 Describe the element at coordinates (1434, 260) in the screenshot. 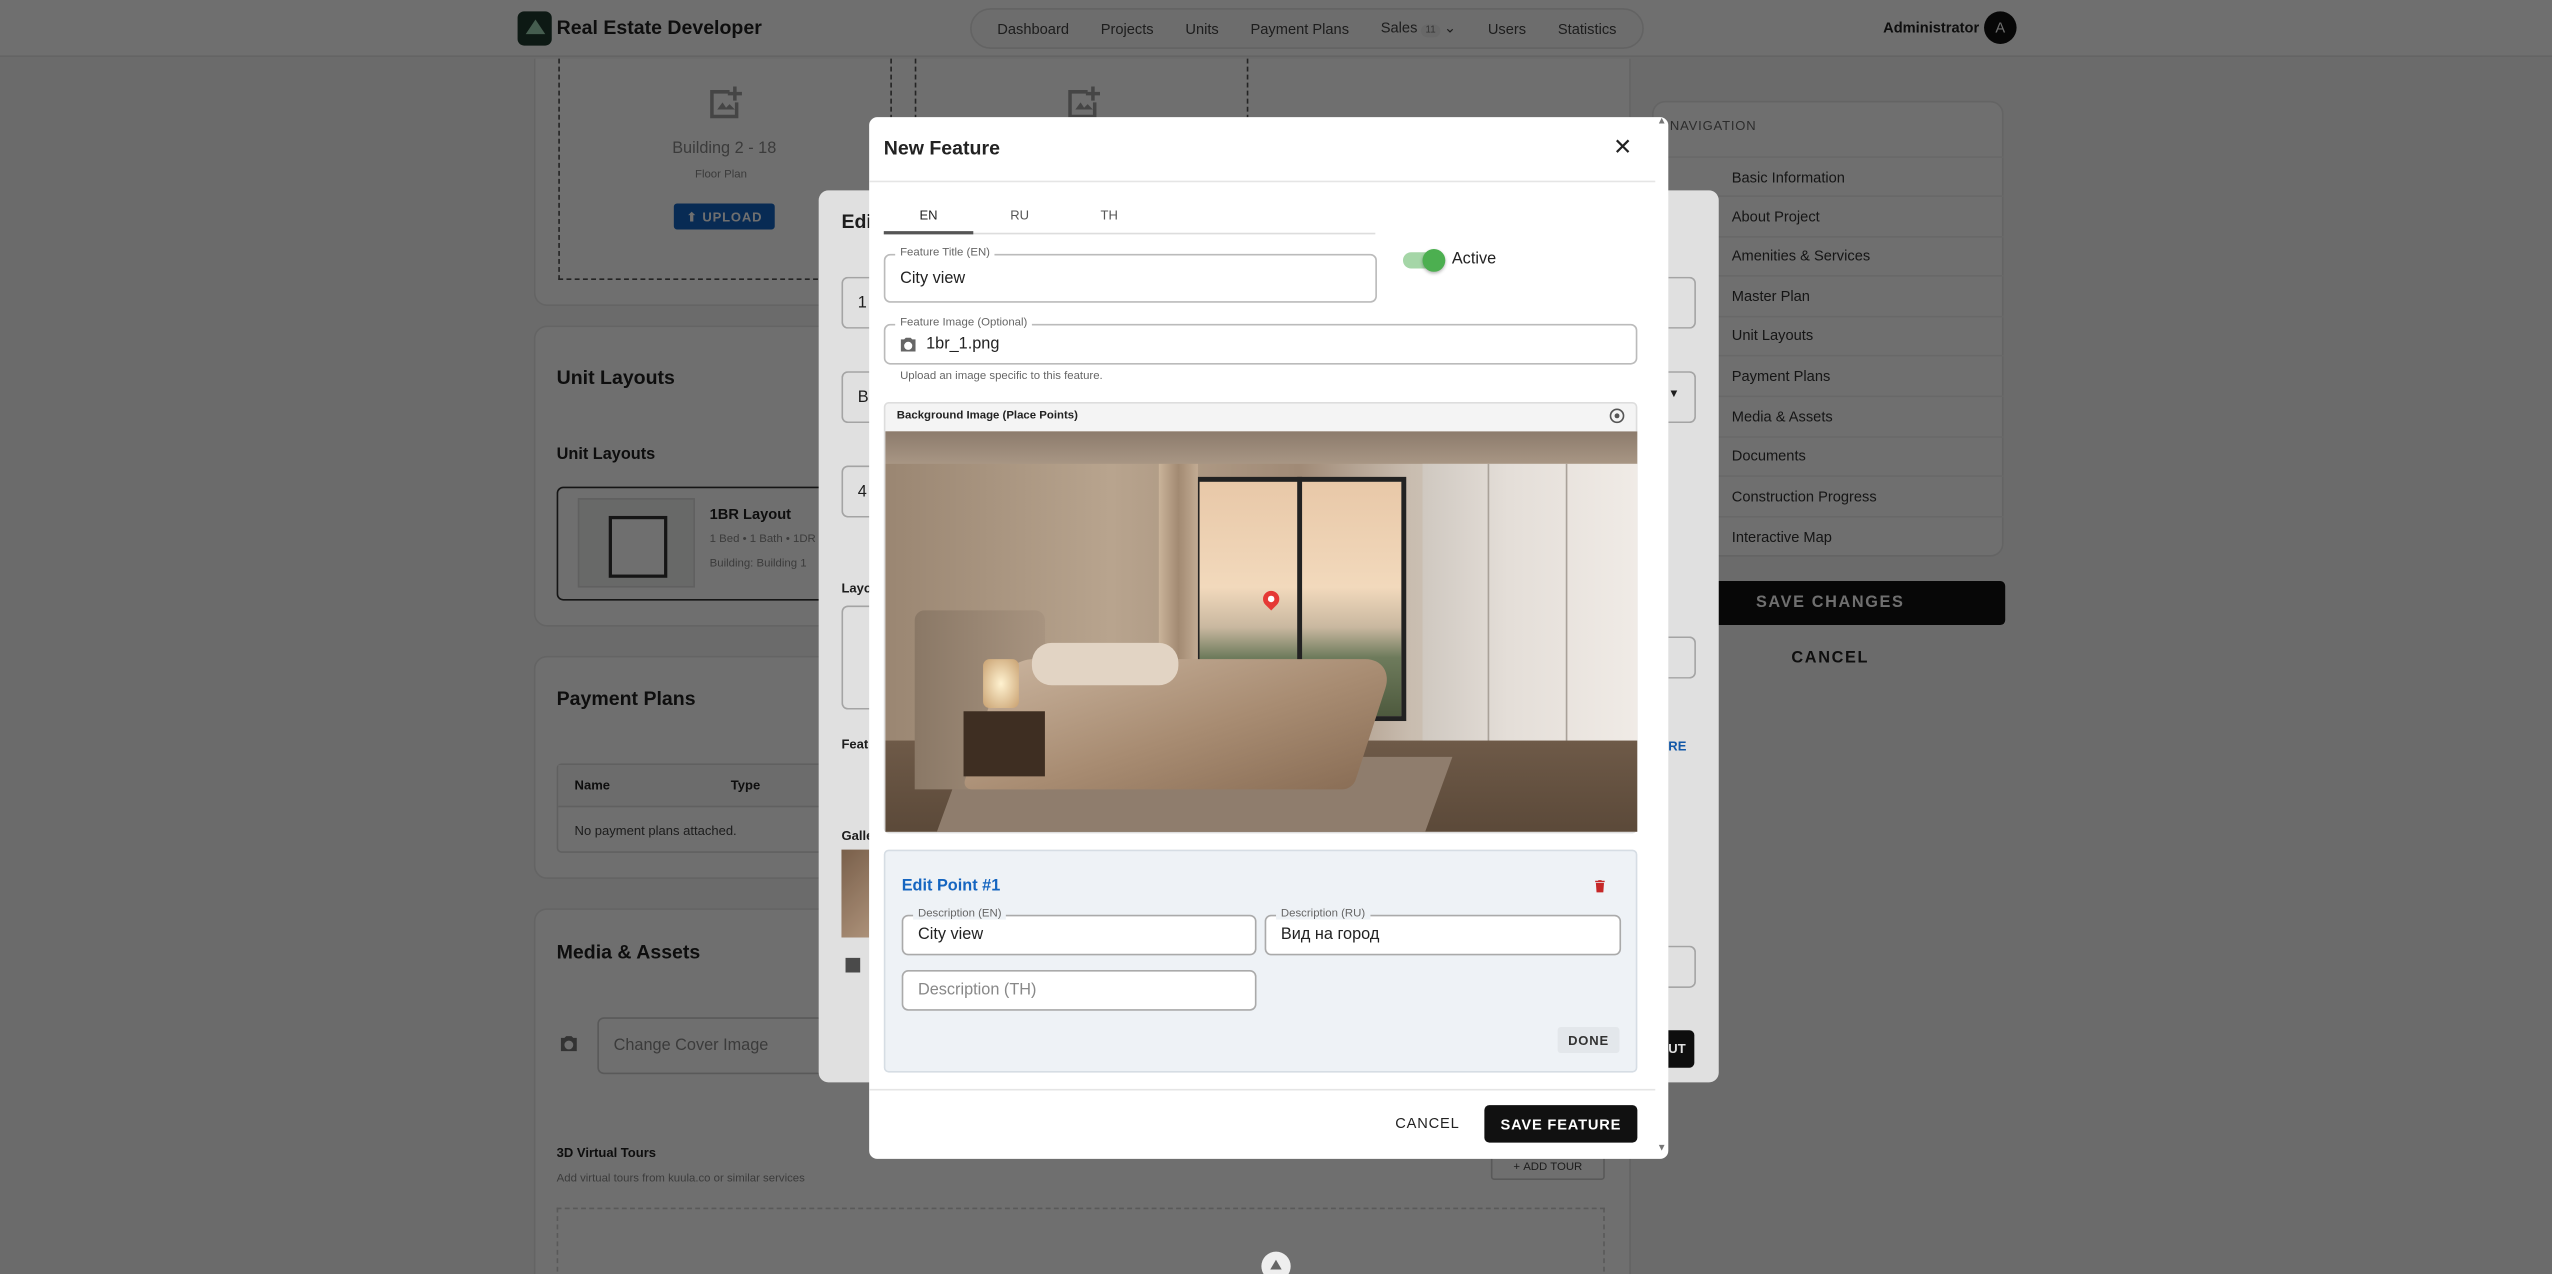

I see `toggle-knob` at that location.